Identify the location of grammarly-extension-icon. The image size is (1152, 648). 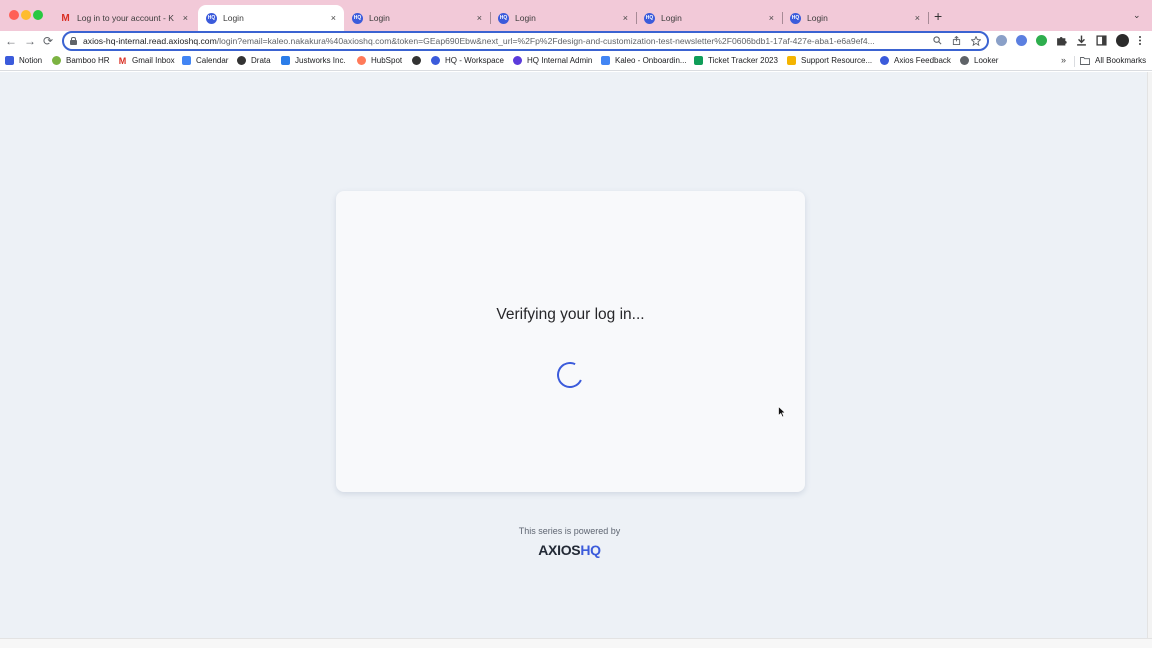
(1041, 40).